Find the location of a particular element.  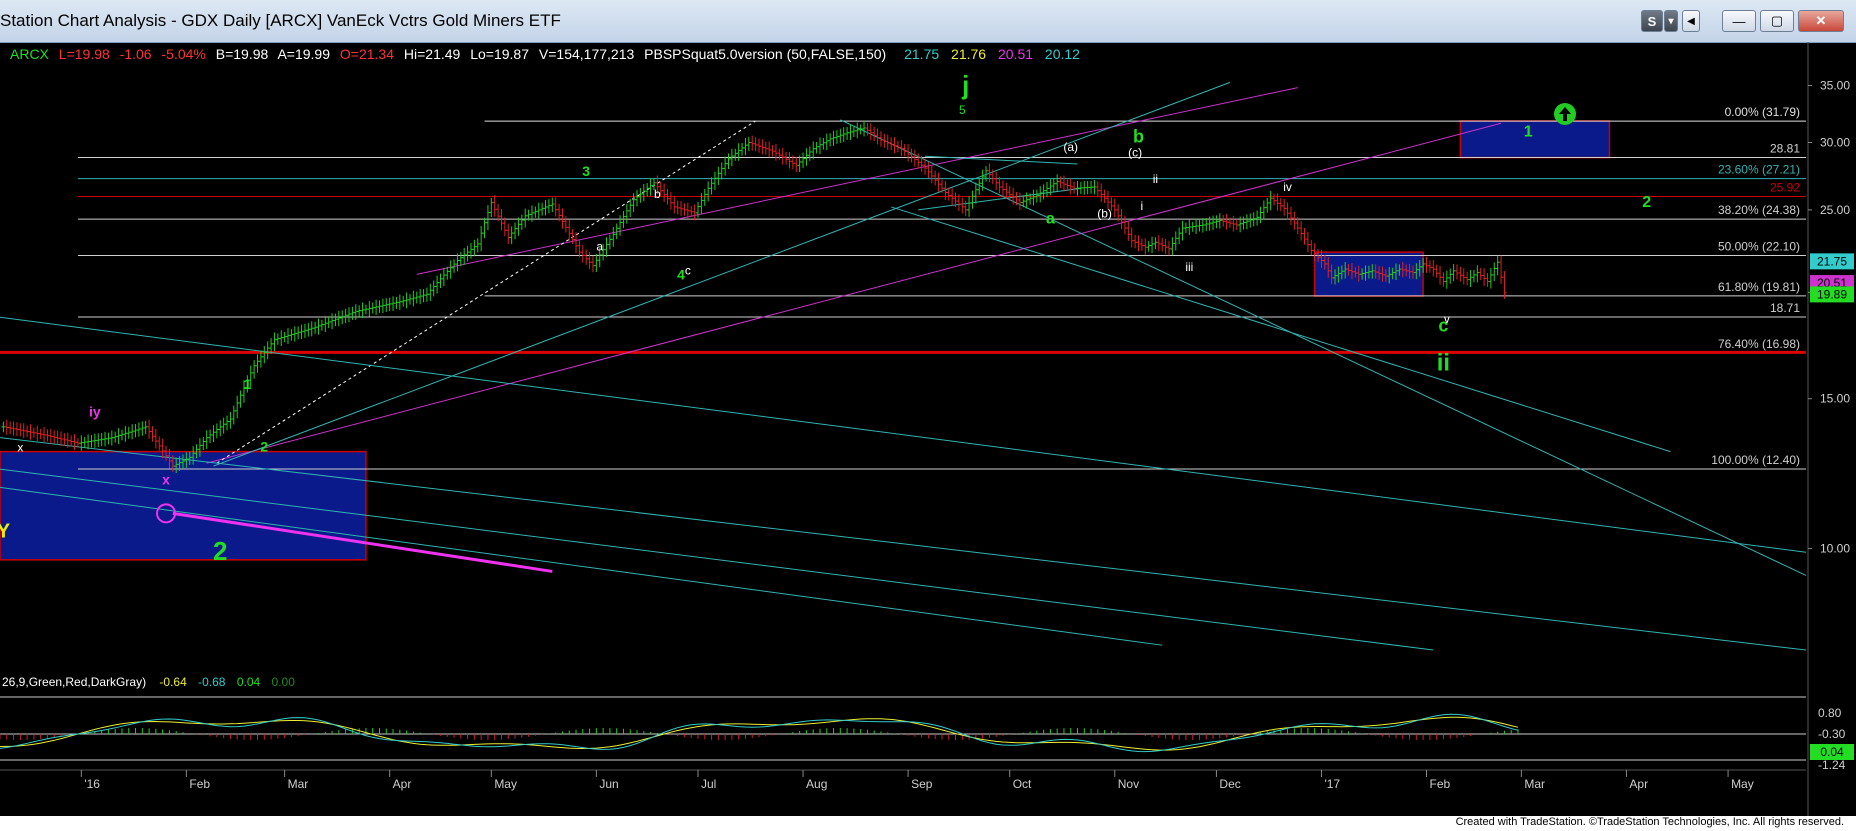

axis-tag-label-2: 19.89 is located at coordinates (1832, 294).